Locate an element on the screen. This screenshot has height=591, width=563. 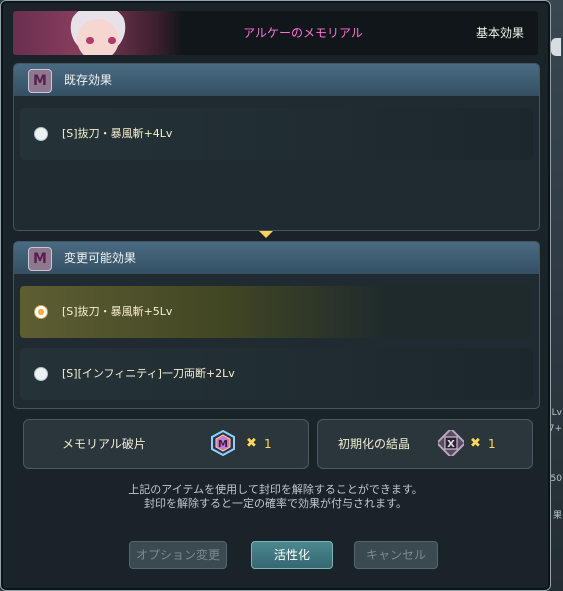
side-text-1: Lv is located at coordinates (556, 413).